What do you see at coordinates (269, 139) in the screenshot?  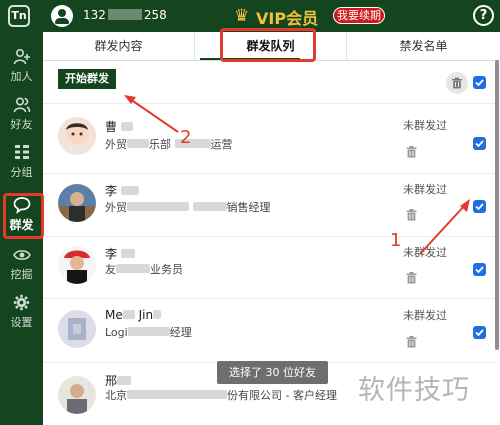 I see `friend-row: 曹 外贸 乐部 运营 未群发过` at bounding box center [269, 139].